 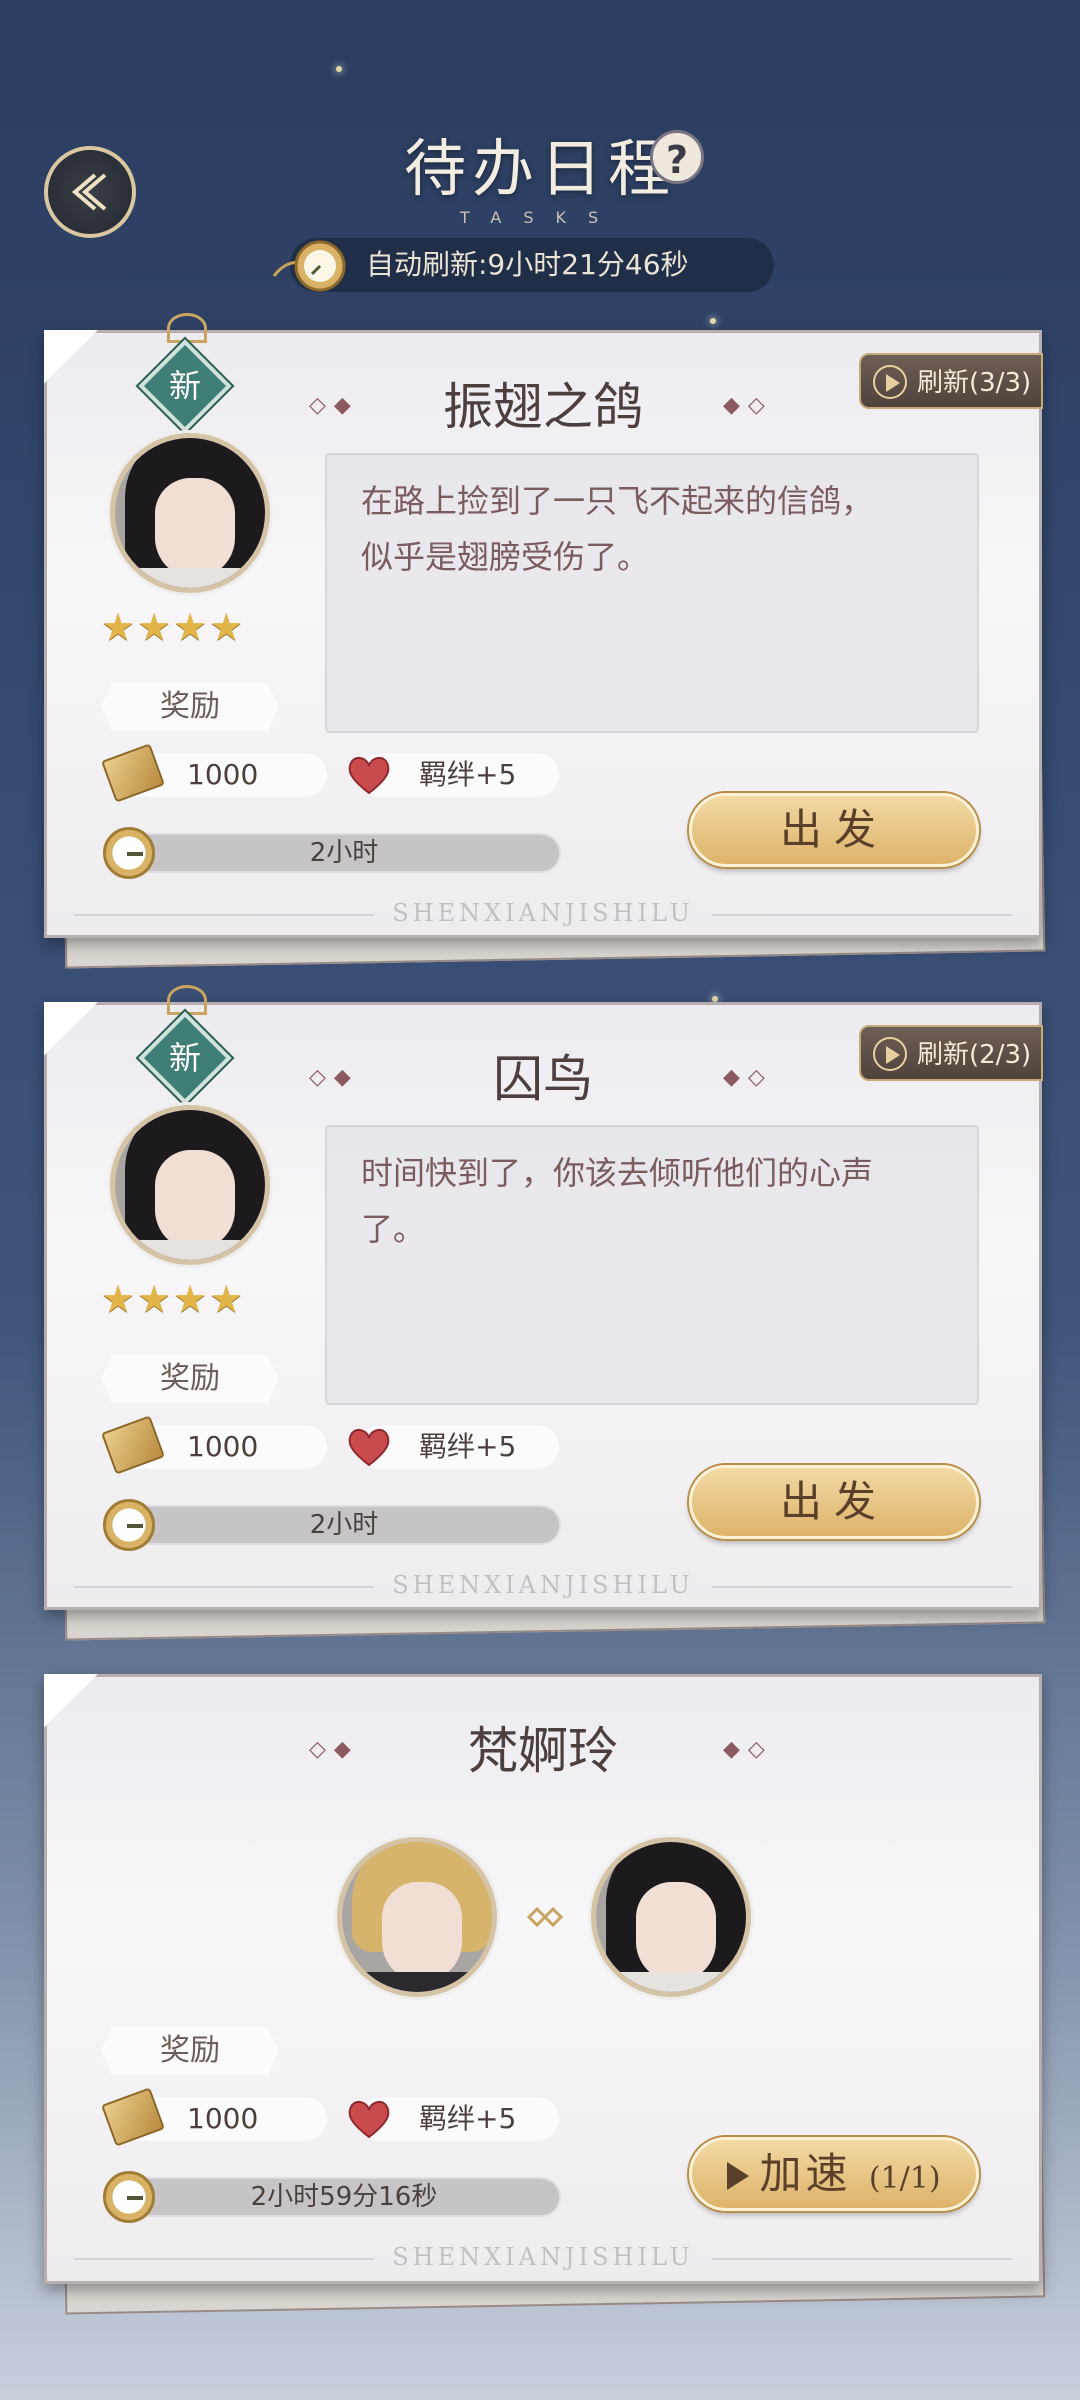 I want to click on countdown-bar: 2小时59分16秒, so click(x=344, y=2197).